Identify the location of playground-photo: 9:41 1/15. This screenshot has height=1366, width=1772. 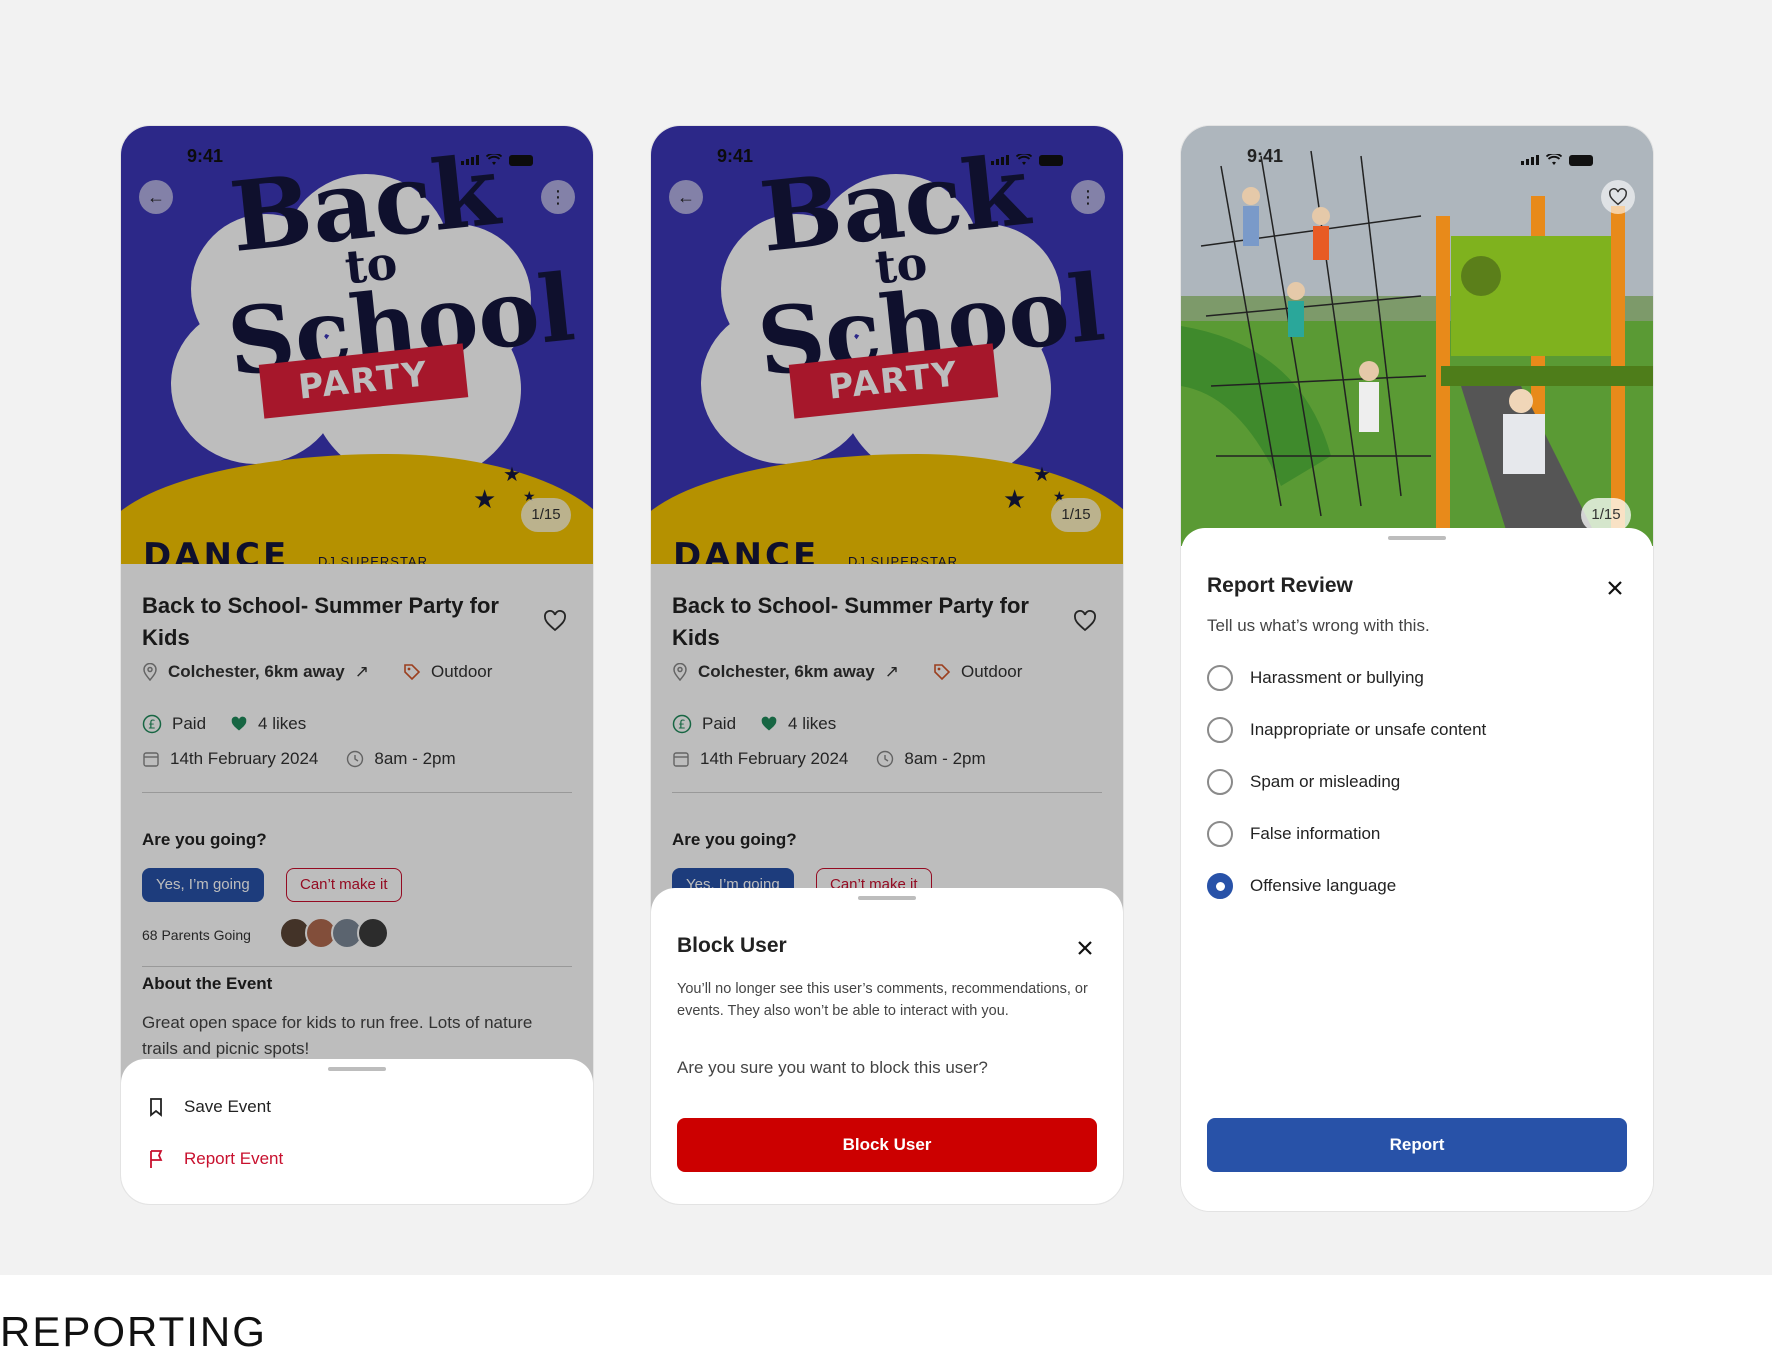
(1417, 336).